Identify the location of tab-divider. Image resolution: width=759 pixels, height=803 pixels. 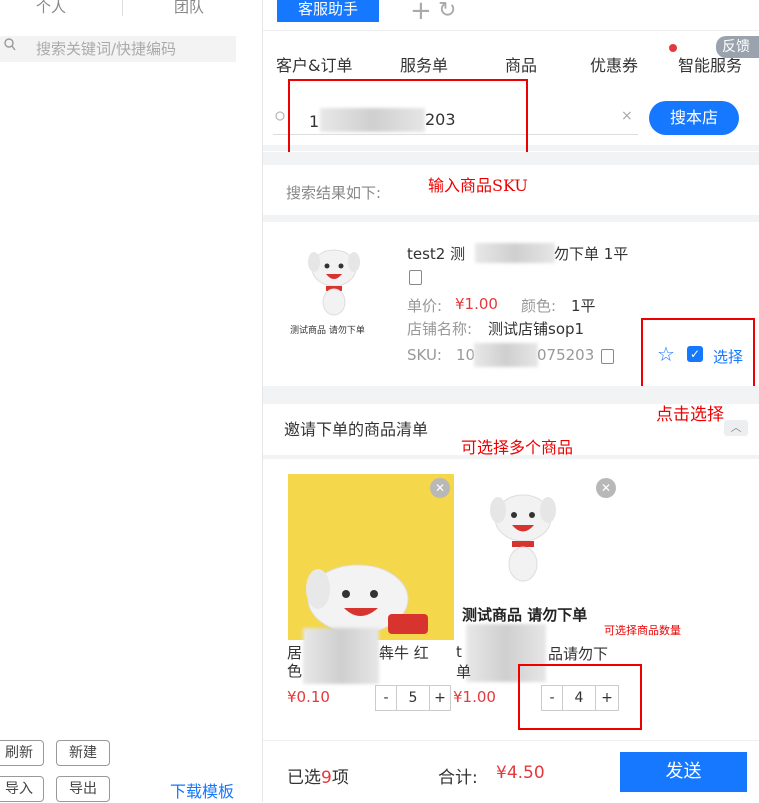
(122, 8).